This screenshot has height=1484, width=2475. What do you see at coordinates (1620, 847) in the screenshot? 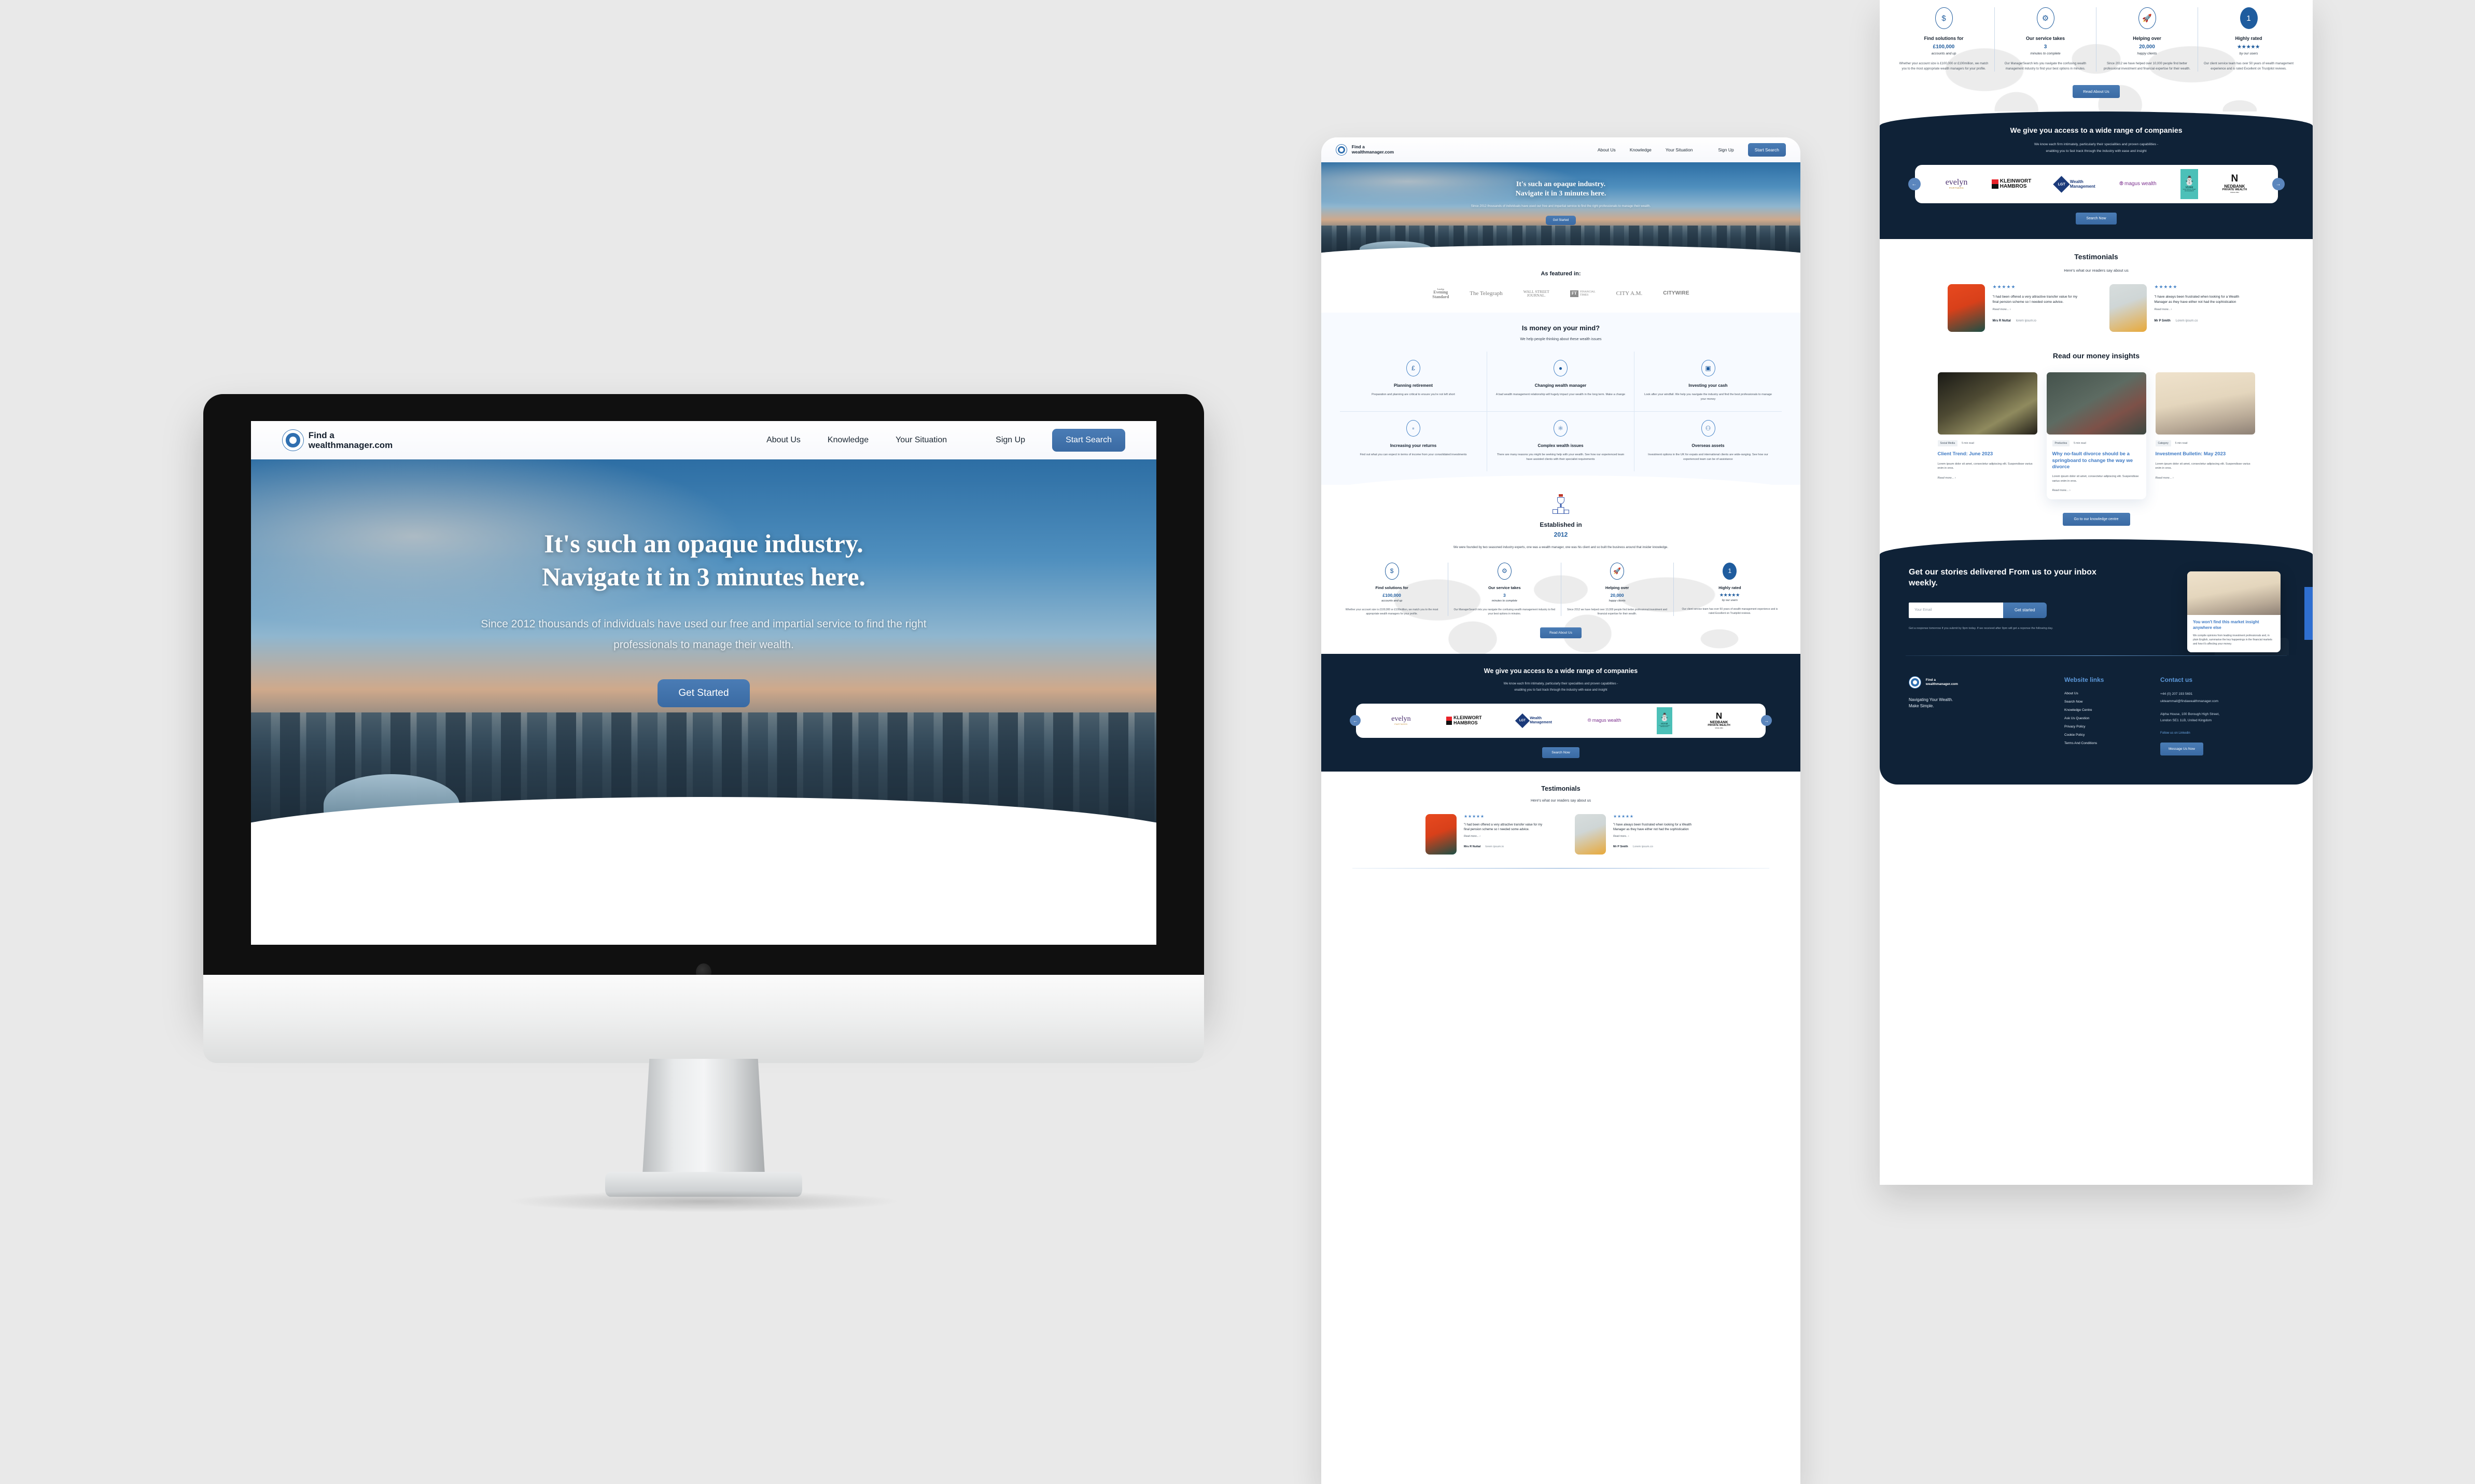
I see `testimonial-author: Mr P Smith` at bounding box center [1620, 847].